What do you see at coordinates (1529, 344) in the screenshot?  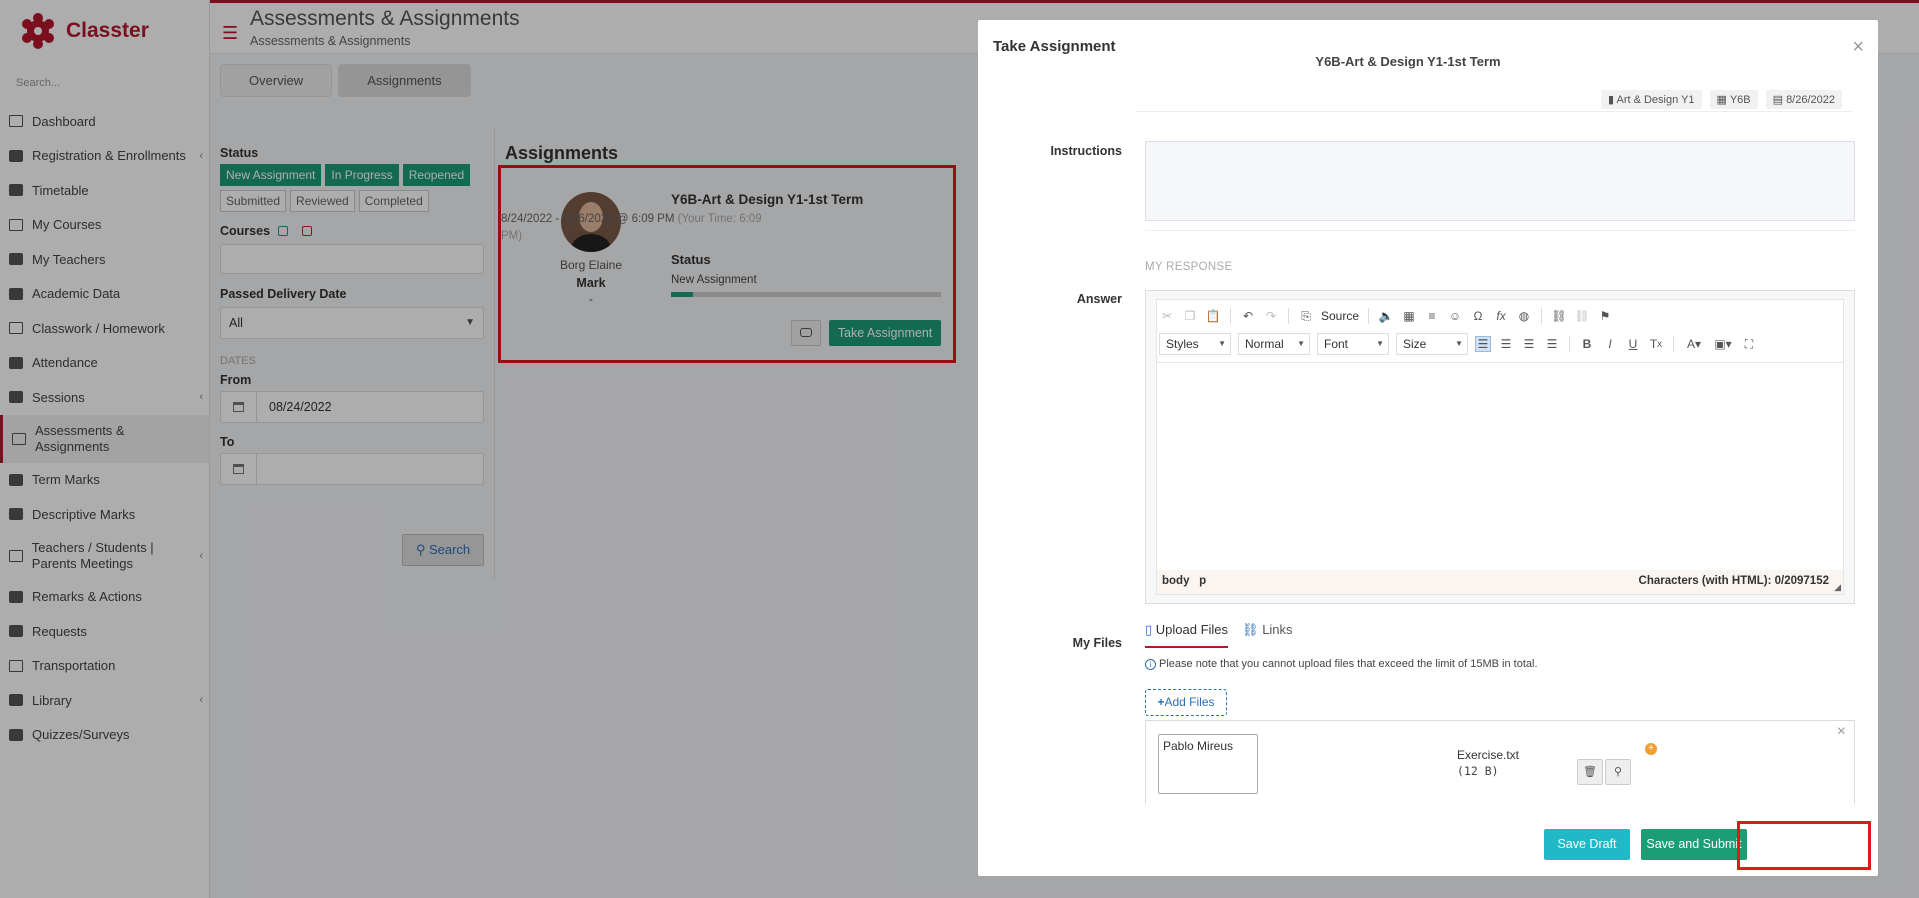 I see `align-right-icon: ☰` at bounding box center [1529, 344].